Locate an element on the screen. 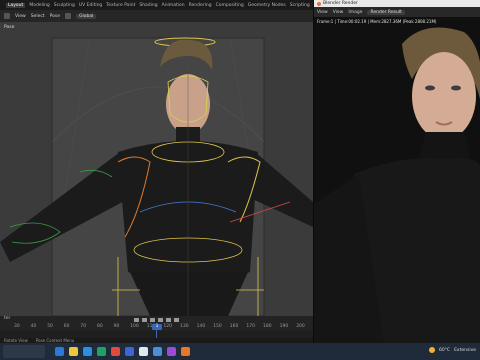 This screenshot has width=480, height=360. timeline-tick-label: 130 is located at coordinates (184, 326).